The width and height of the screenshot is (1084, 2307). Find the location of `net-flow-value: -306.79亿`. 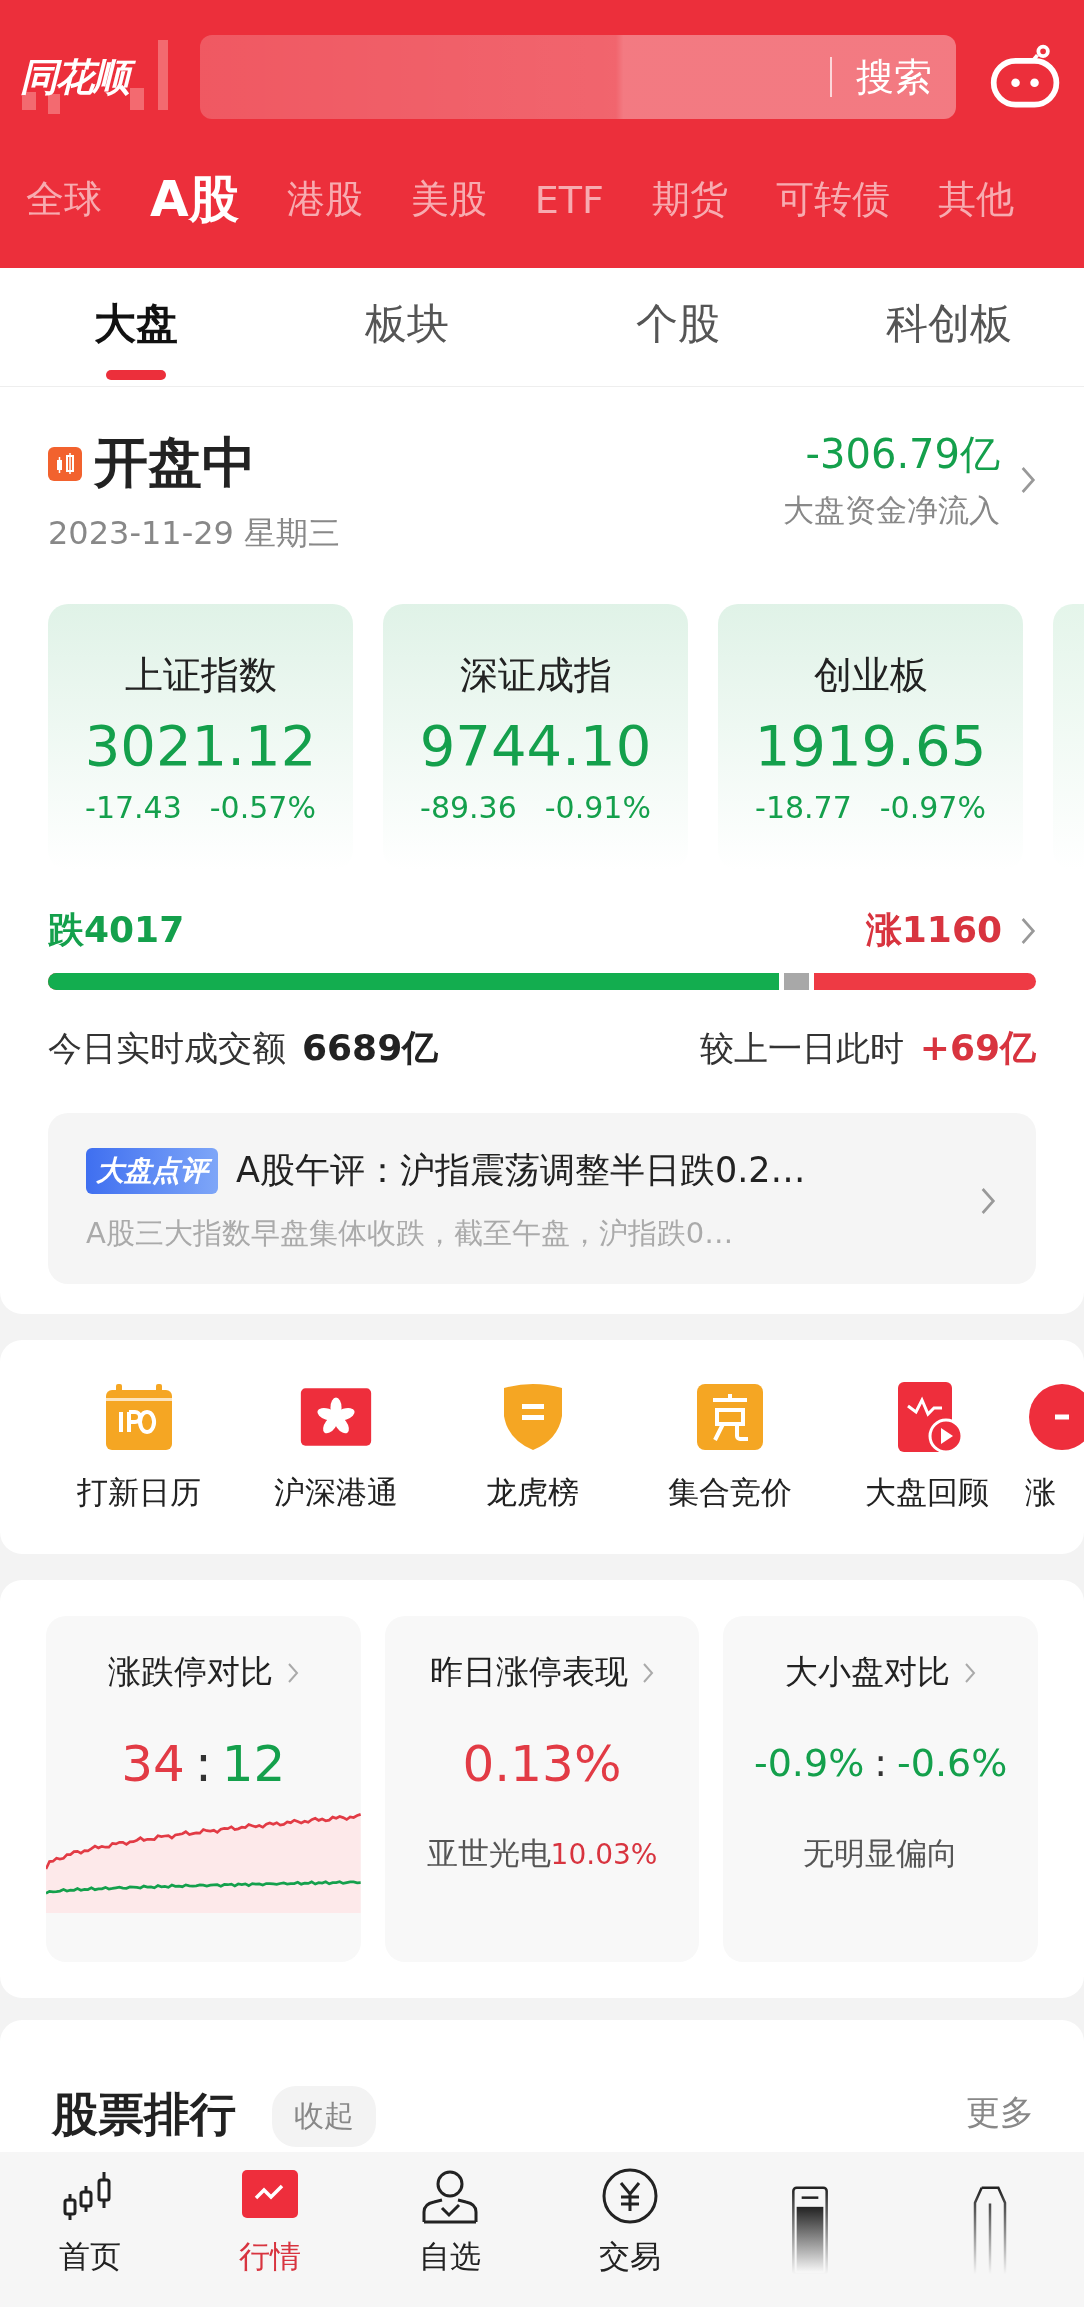

net-flow-value: -306.79亿 is located at coordinates (902, 454).